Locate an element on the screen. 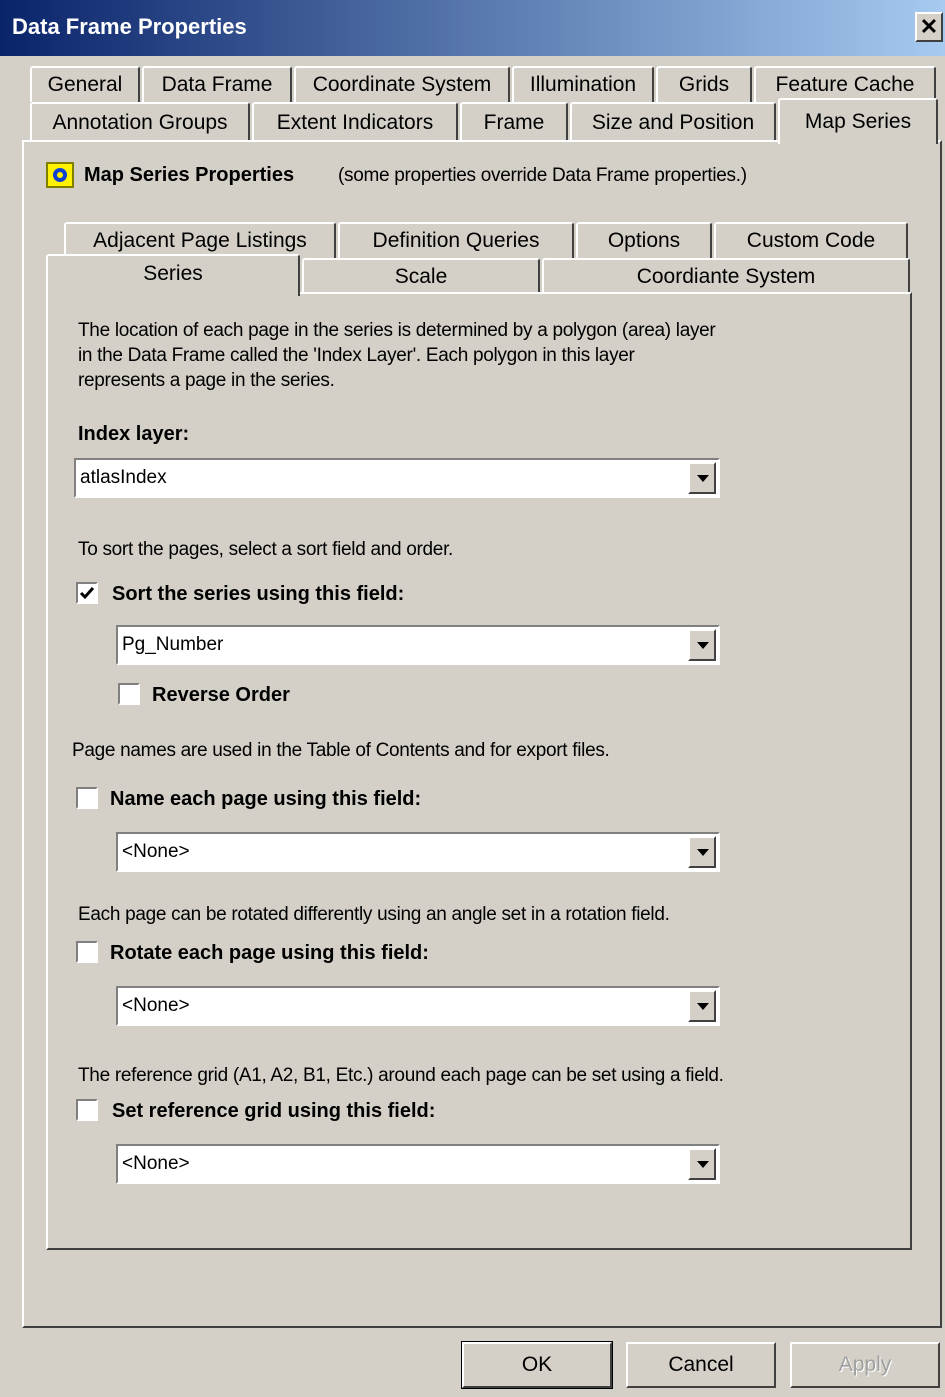  tab-label: Series is located at coordinates (173, 273).